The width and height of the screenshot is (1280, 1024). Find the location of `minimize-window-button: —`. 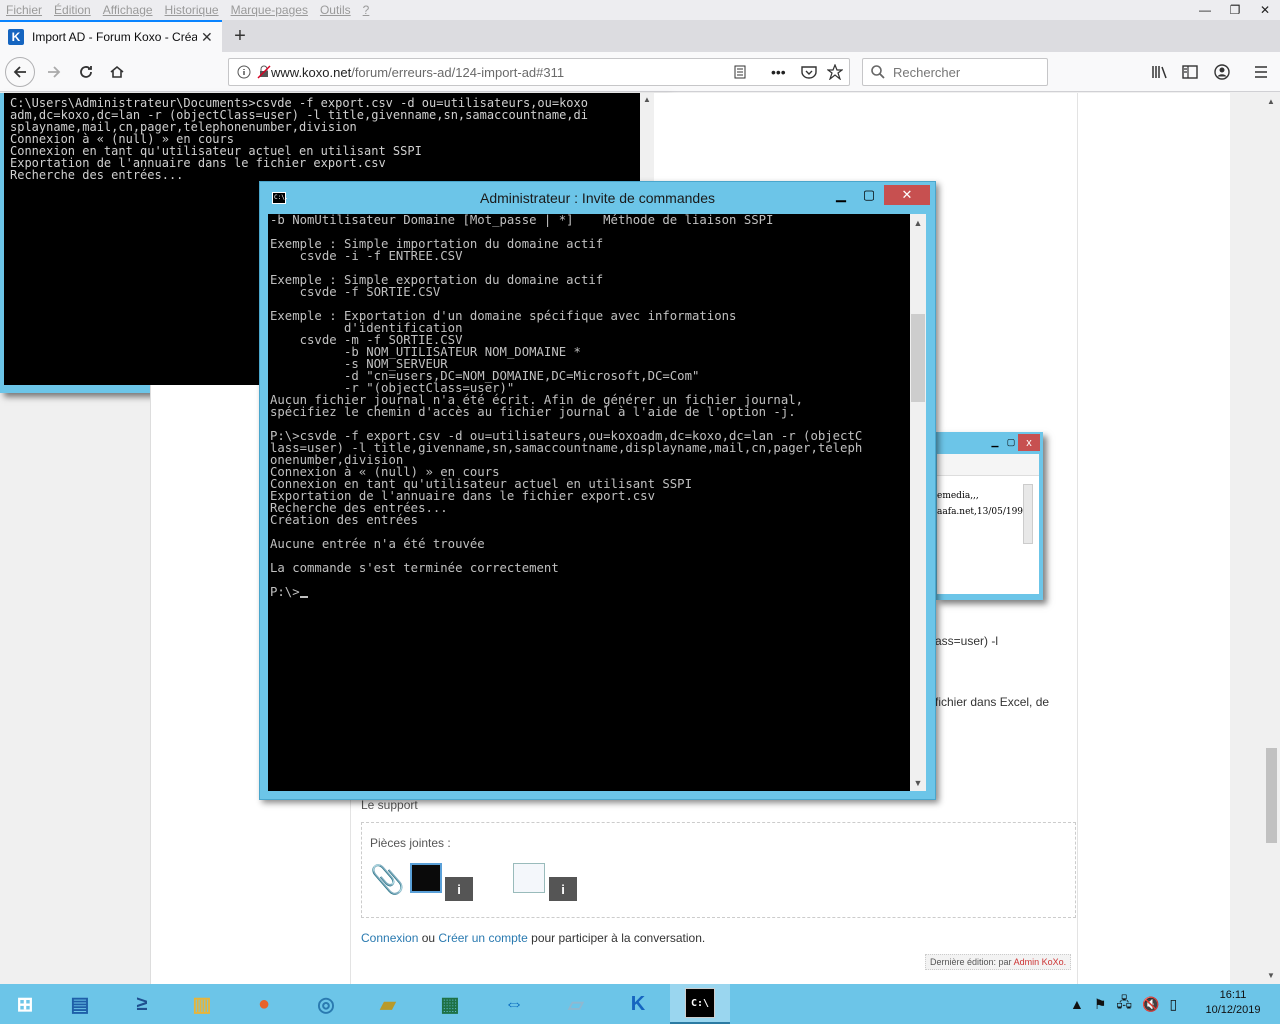

minimize-window-button: — is located at coordinates (1205, 10).